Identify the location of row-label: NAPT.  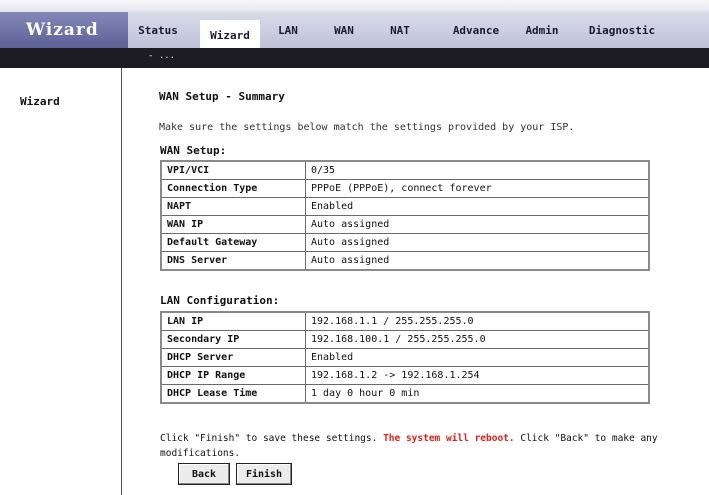
(233, 206).